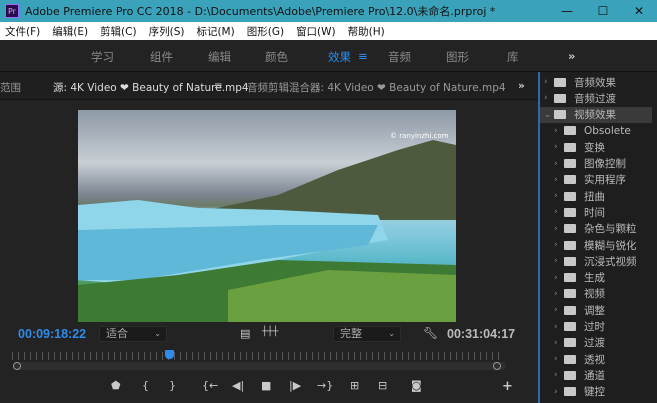  Describe the element at coordinates (596, 375) in the screenshot. I see `effects-folder-item: › 通道` at that location.